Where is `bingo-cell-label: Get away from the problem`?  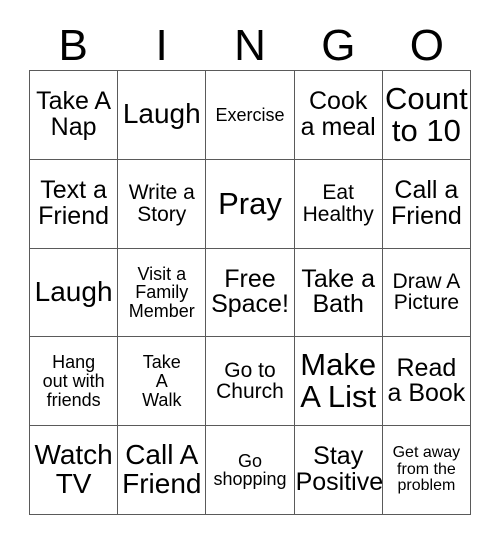
bingo-cell-label: Get away from the problem is located at coordinates (426, 469).